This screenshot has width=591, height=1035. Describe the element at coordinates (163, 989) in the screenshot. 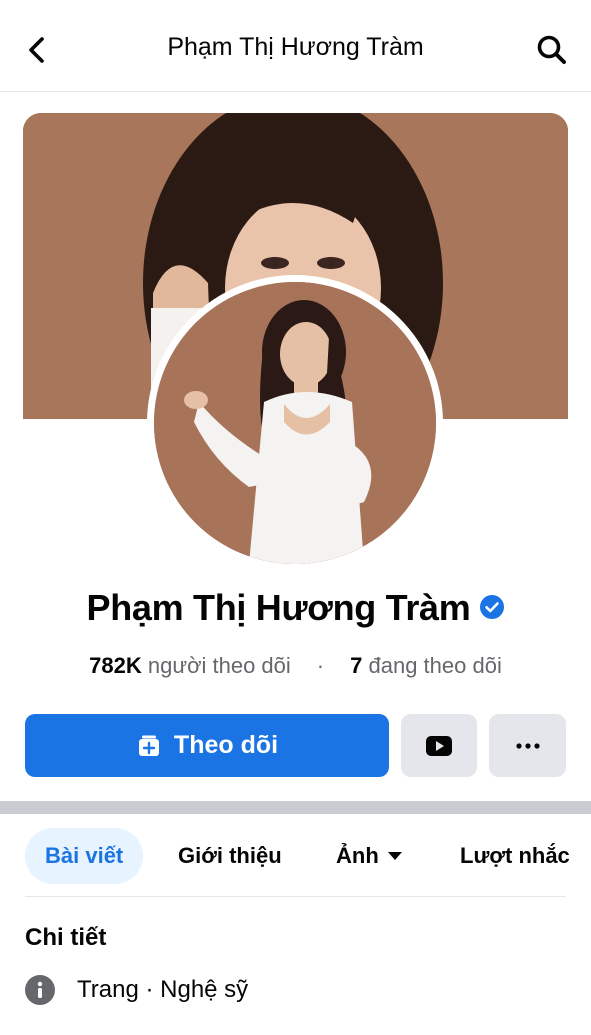

I see `detail-text: Trang · Nghệ sỹ` at that location.